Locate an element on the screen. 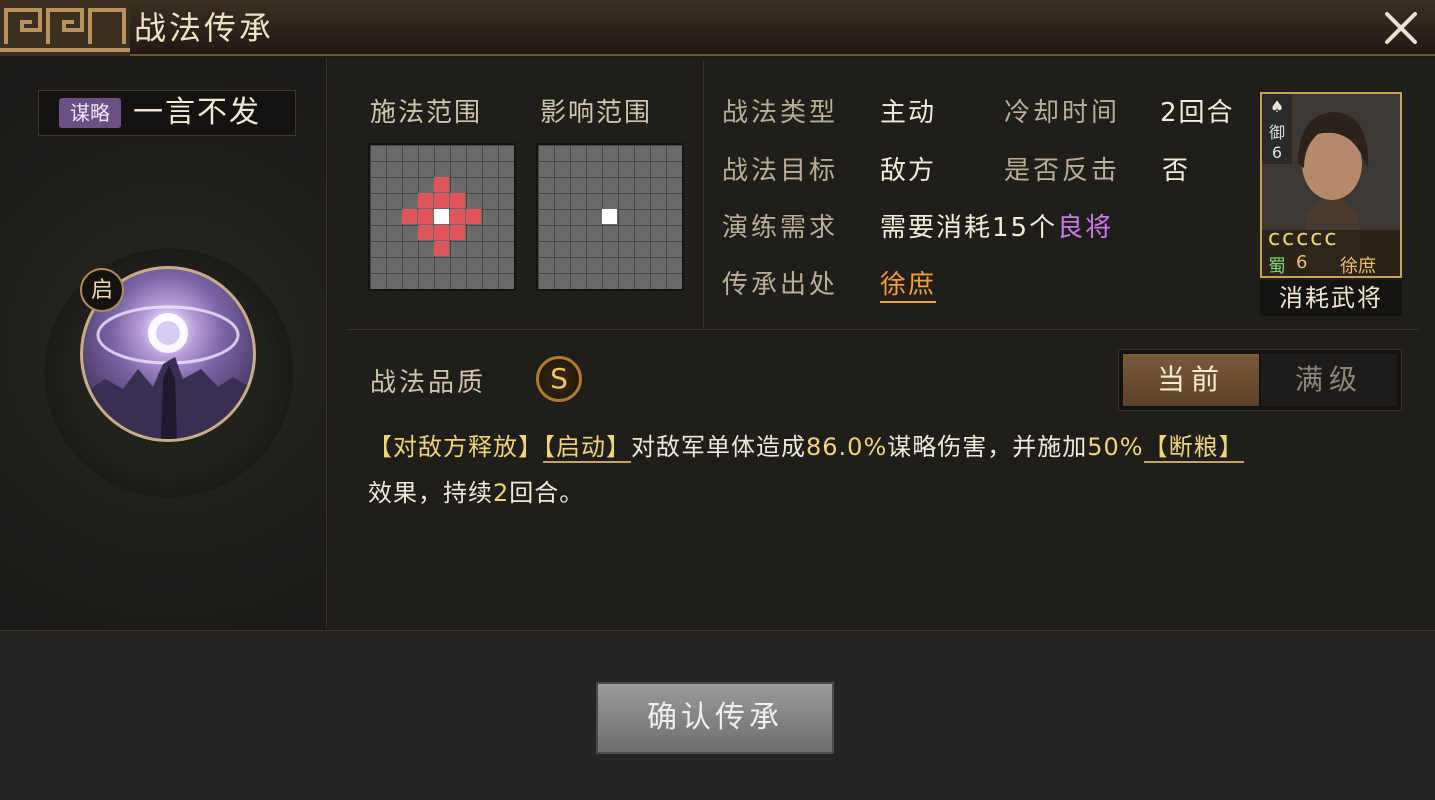 The width and height of the screenshot is (1435, 800). desc-effect-rate: 50% is located at coordinates (1115, 447).